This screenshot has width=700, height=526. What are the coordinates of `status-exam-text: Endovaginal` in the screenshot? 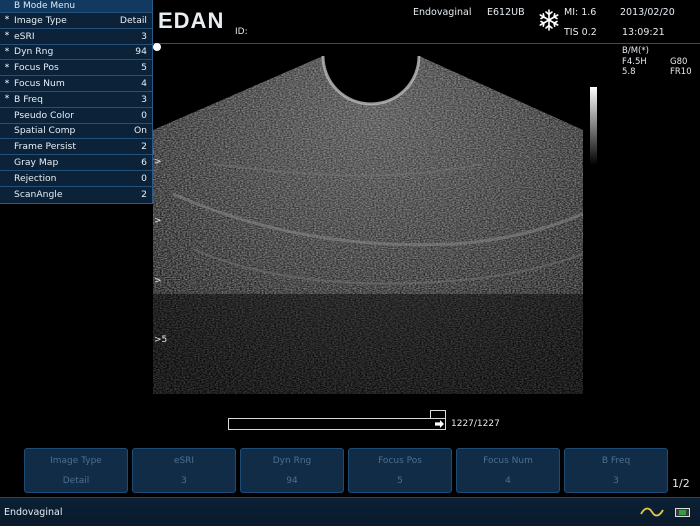 It's located at (33, 512).